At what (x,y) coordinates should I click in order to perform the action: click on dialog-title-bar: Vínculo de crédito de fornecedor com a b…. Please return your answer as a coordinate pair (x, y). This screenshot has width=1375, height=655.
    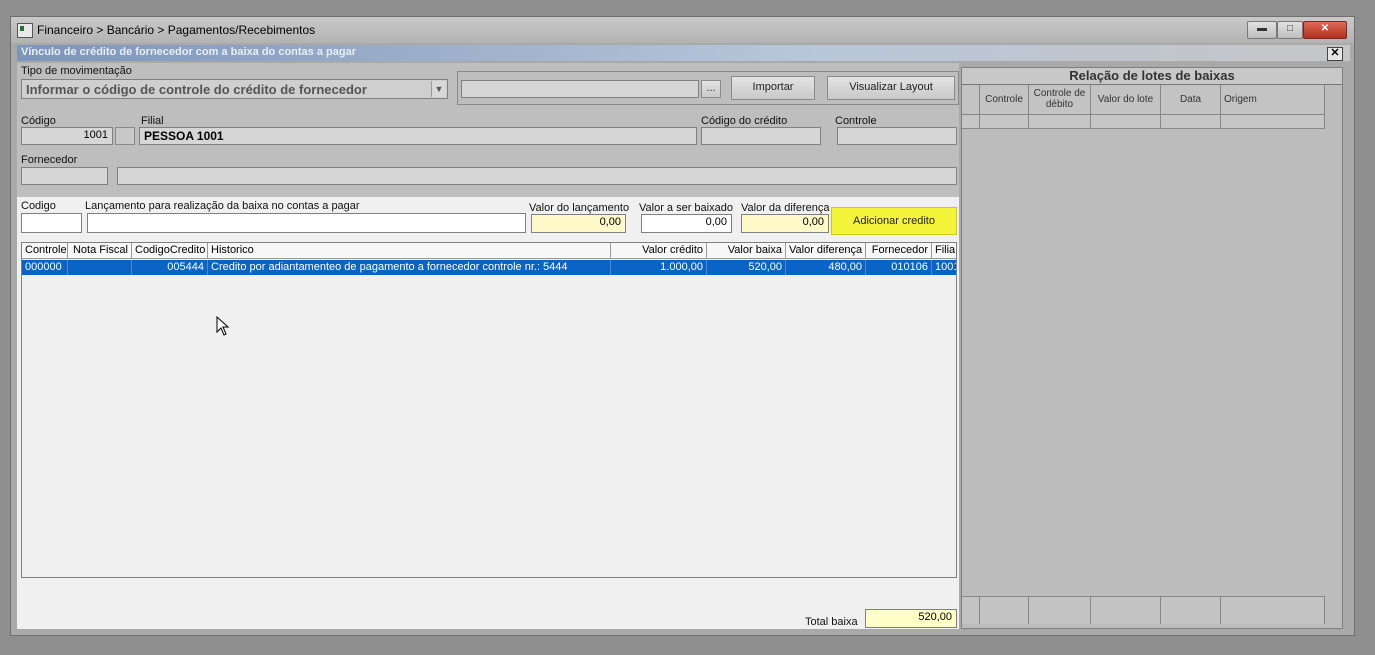
    Looking at the image, I should click on (683, 53).